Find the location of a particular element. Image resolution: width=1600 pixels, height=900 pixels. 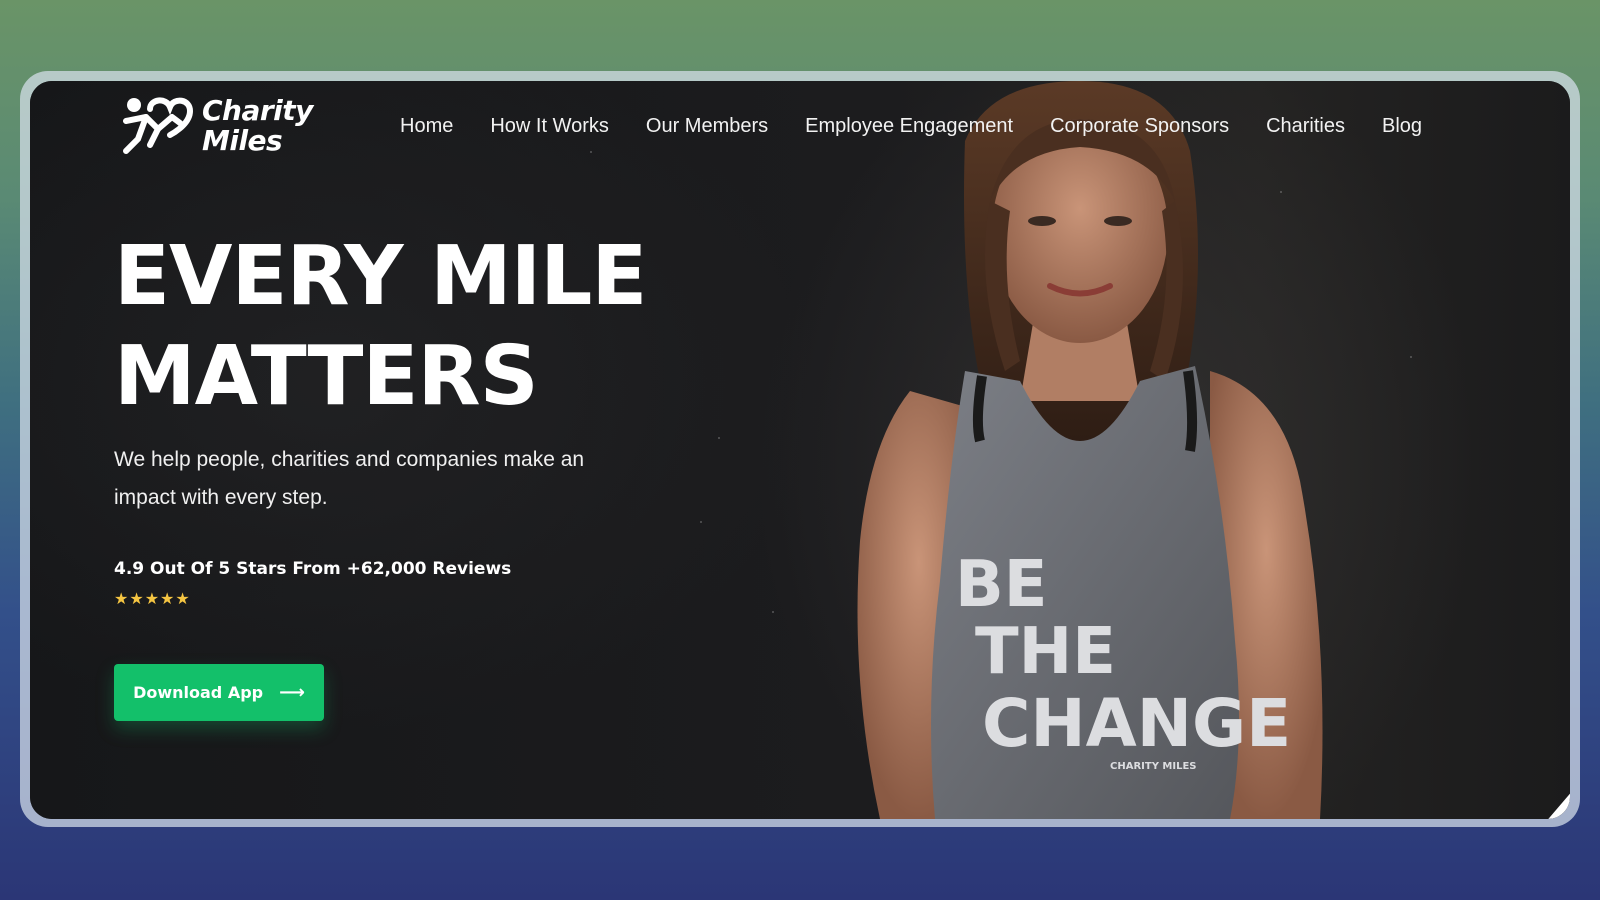

download-app-button: Download App ⟶ is located at coordinates (219, 692).